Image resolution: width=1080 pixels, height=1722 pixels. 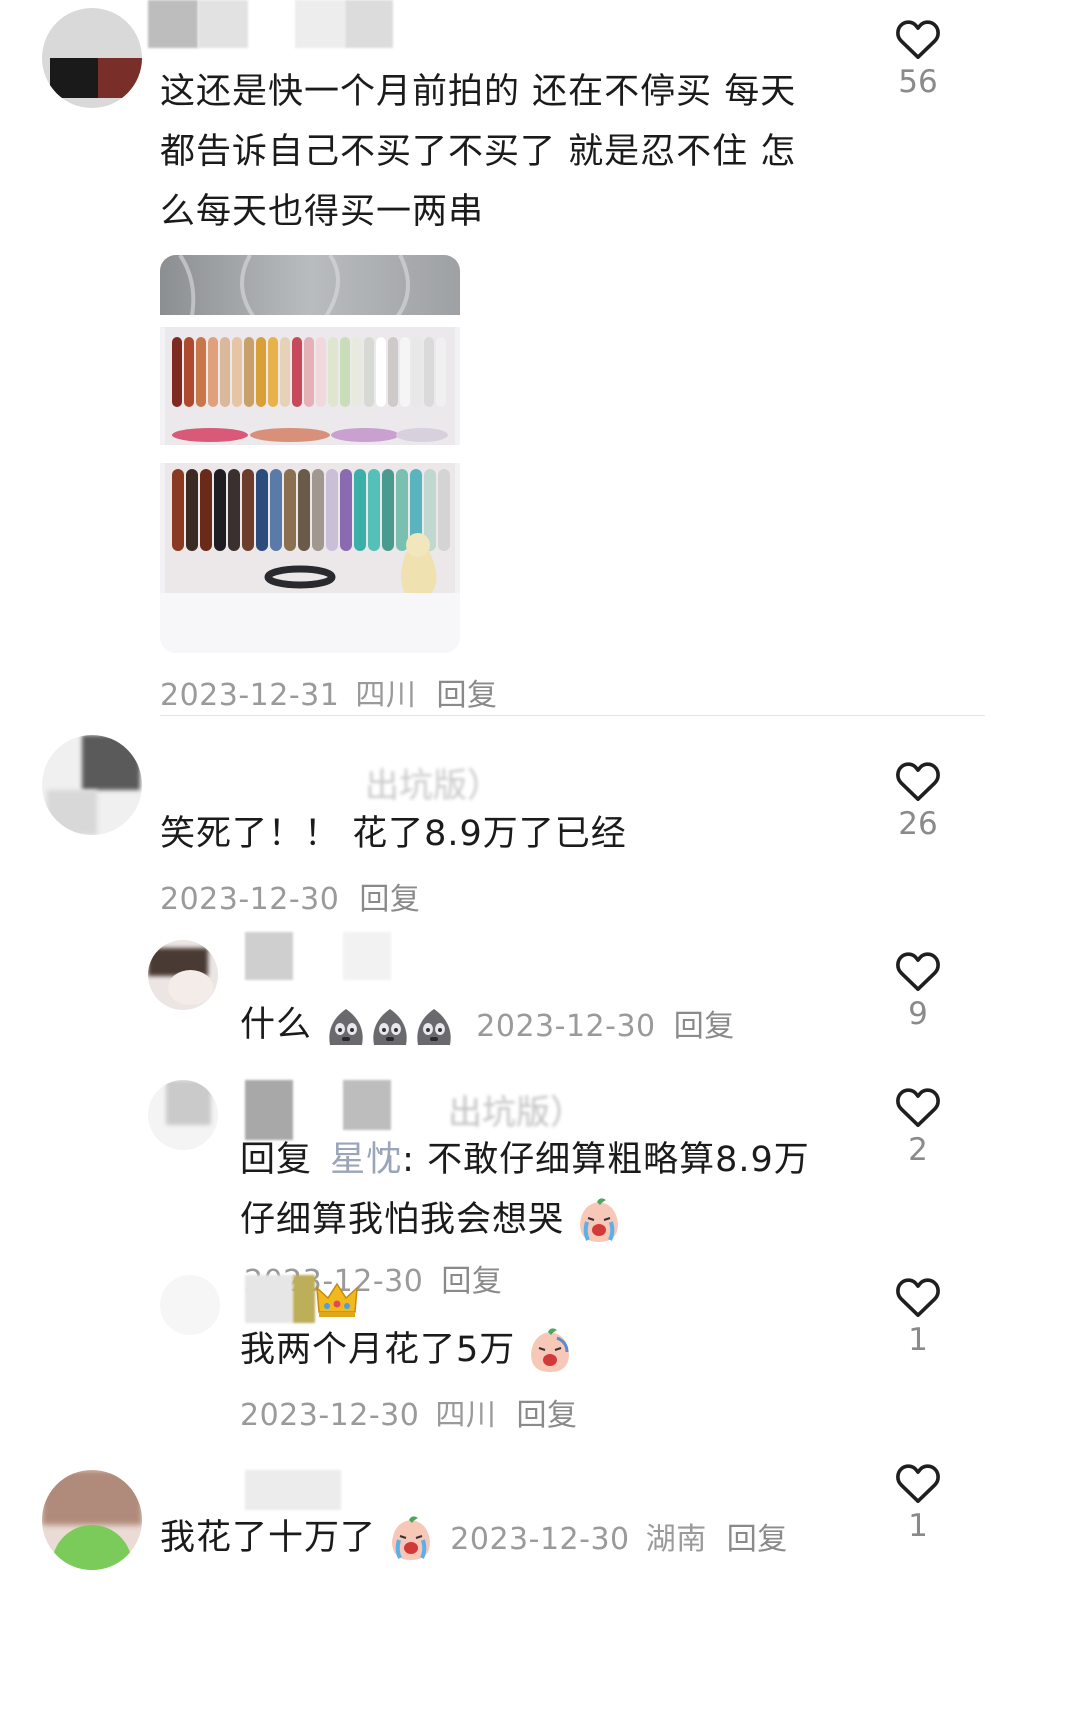 I want to click on sweat-face-emoji, so click(x=390, y=1027).